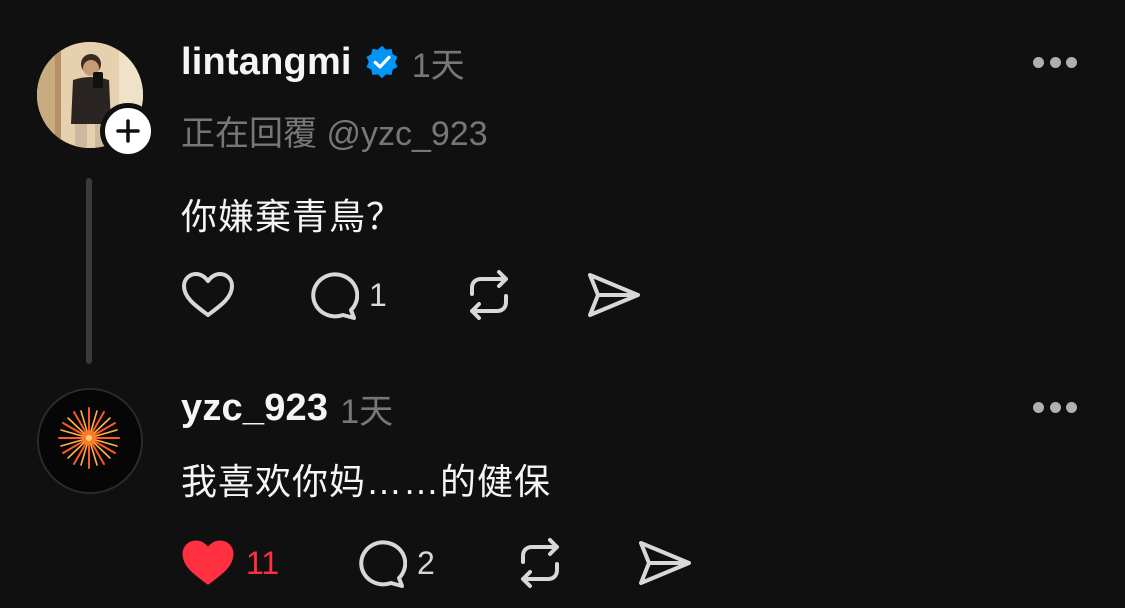  I want to click on like-button: 11, so click(229, 563).